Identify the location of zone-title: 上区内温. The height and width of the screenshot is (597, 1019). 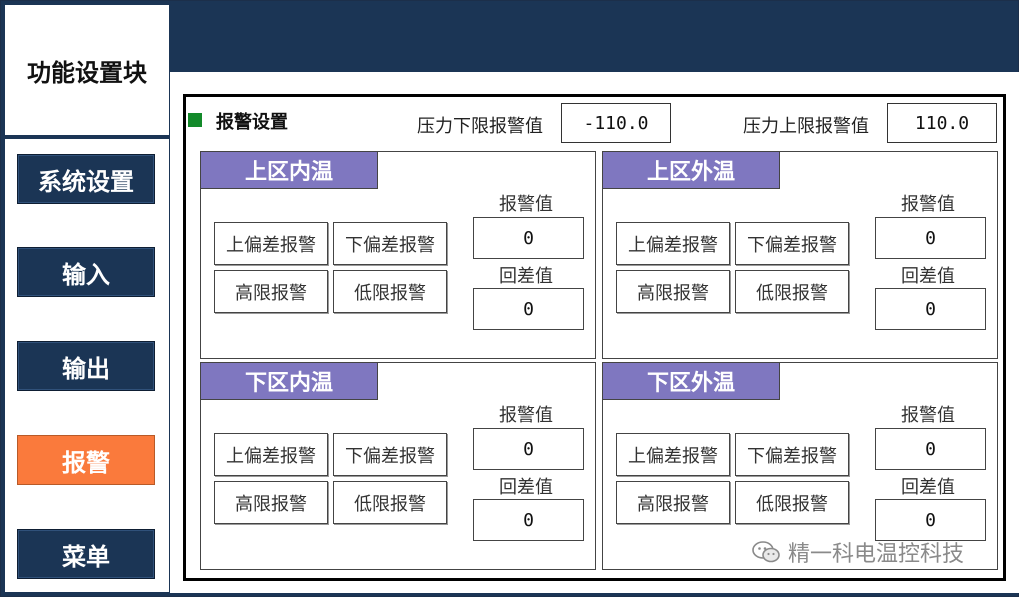
(289, 170).